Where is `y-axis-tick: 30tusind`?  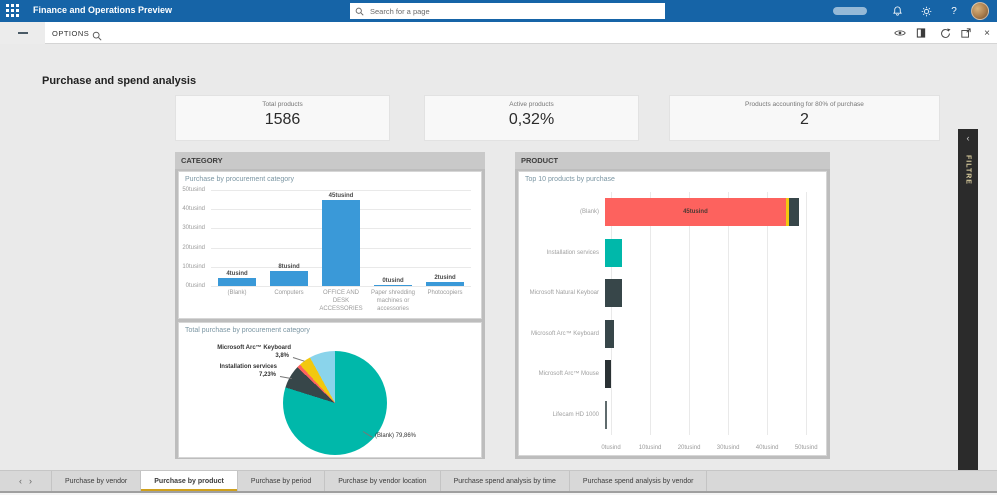 y-axis-tick: 30tusind is located at coordinates (193, 228).